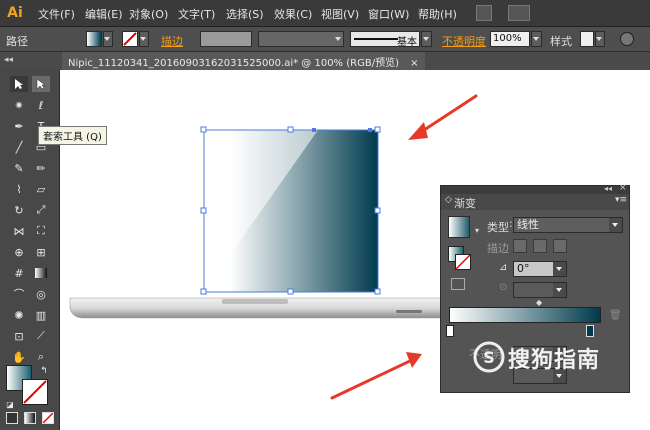 The height and width of the screenshot is (430, 650). Describe the element at coordinates (540, 246) in the screenshot. I see `stroke-along-icon` at that location.